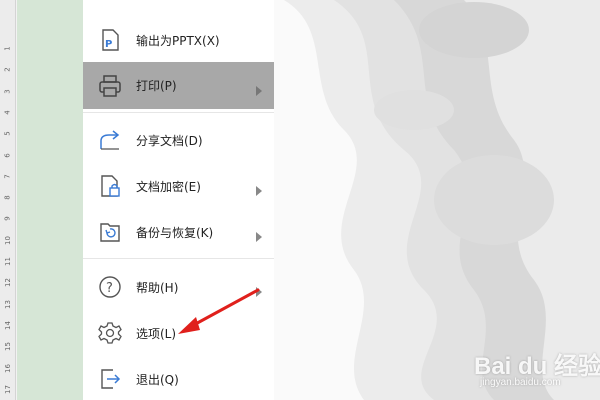  I want to click on ruler-tick: 14, so click(8, 325).